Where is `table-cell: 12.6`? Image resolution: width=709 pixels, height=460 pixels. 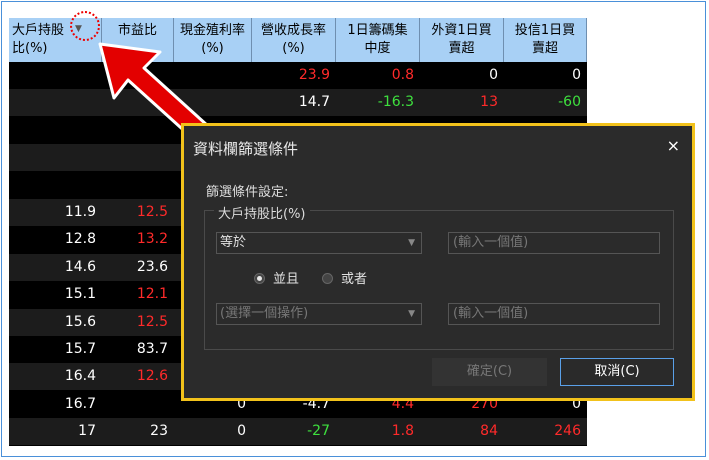 table-cell: 12.6 is located at coordinates (152, 376).